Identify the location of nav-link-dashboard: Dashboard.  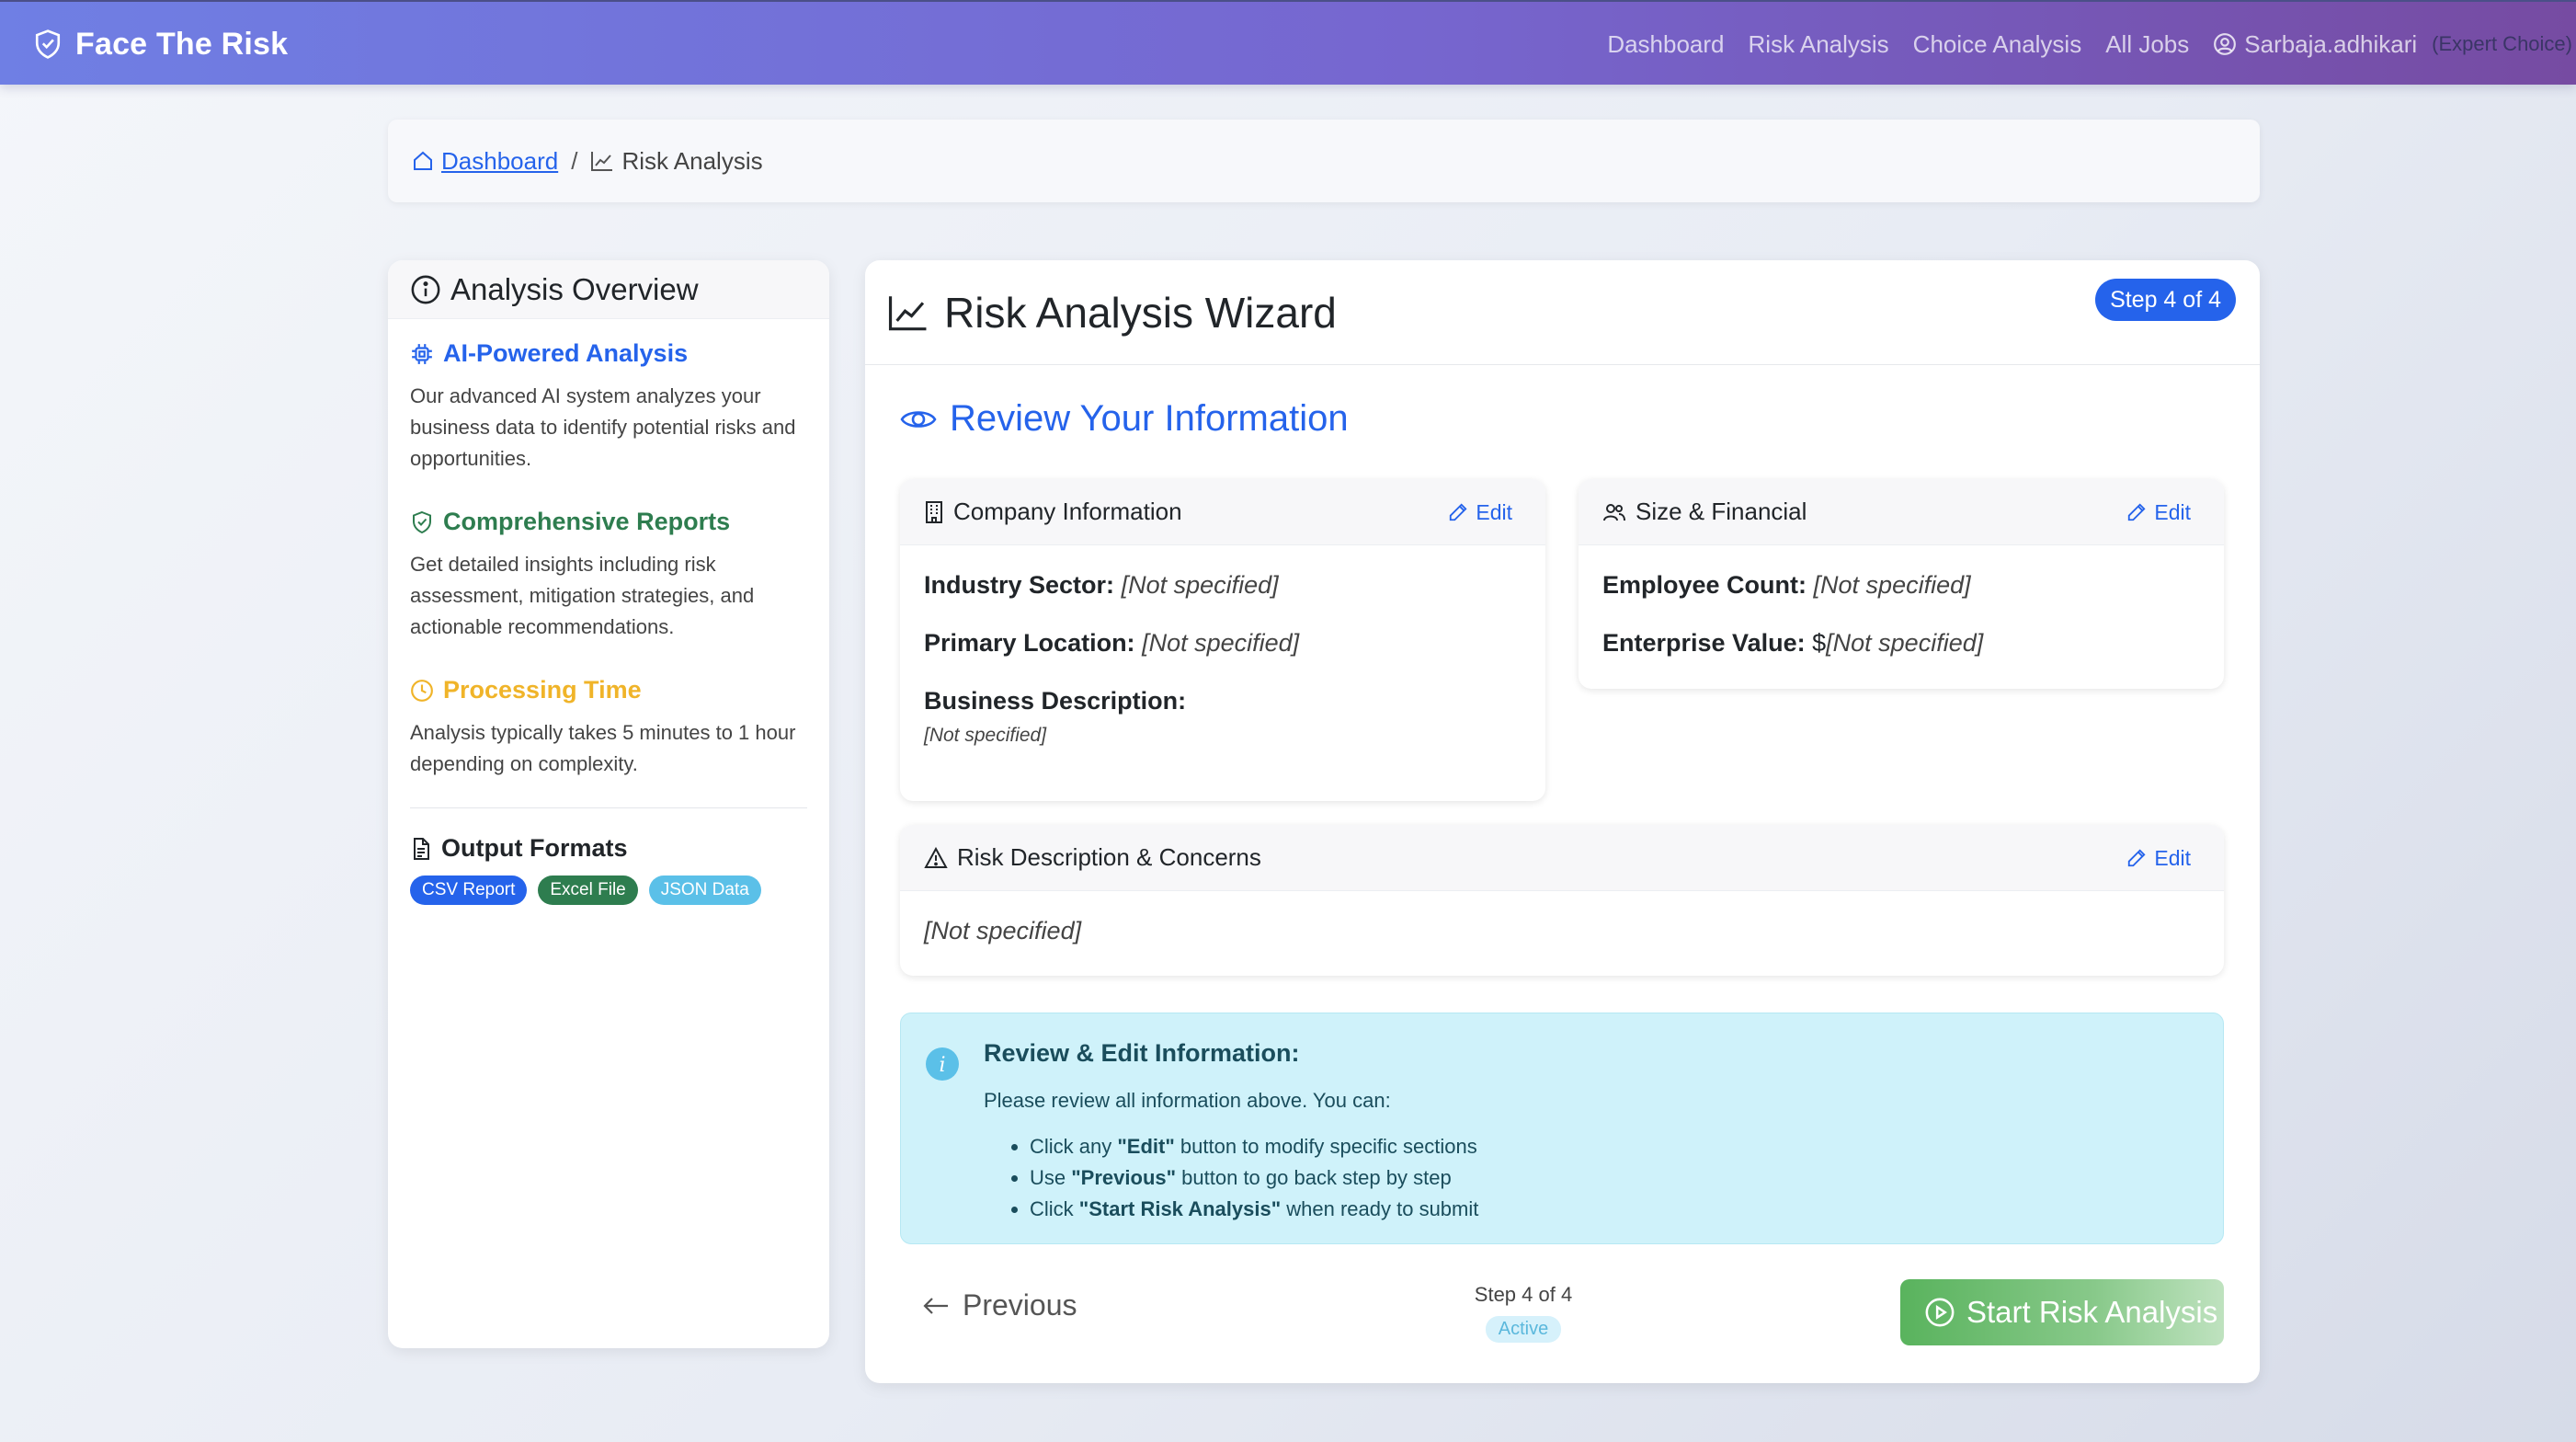
(1665, 44).